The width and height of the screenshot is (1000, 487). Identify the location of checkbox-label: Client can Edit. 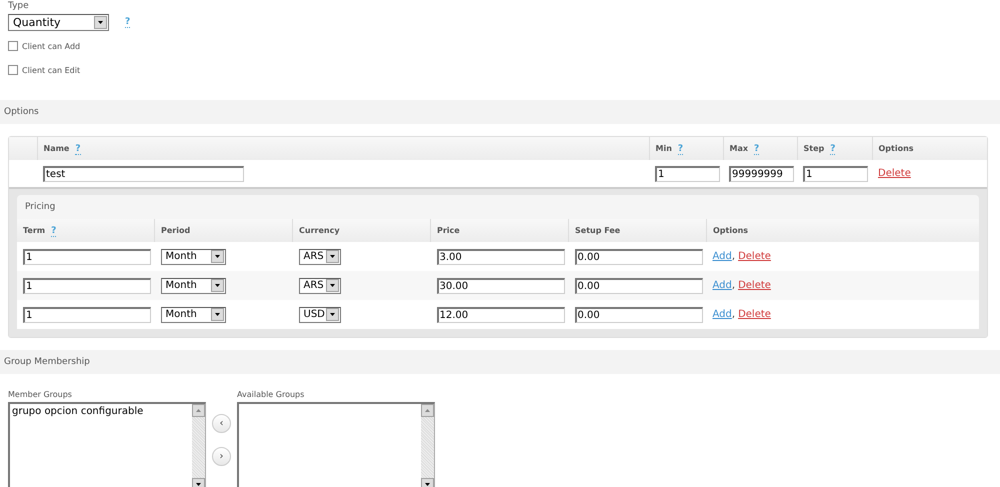
(51, 70).